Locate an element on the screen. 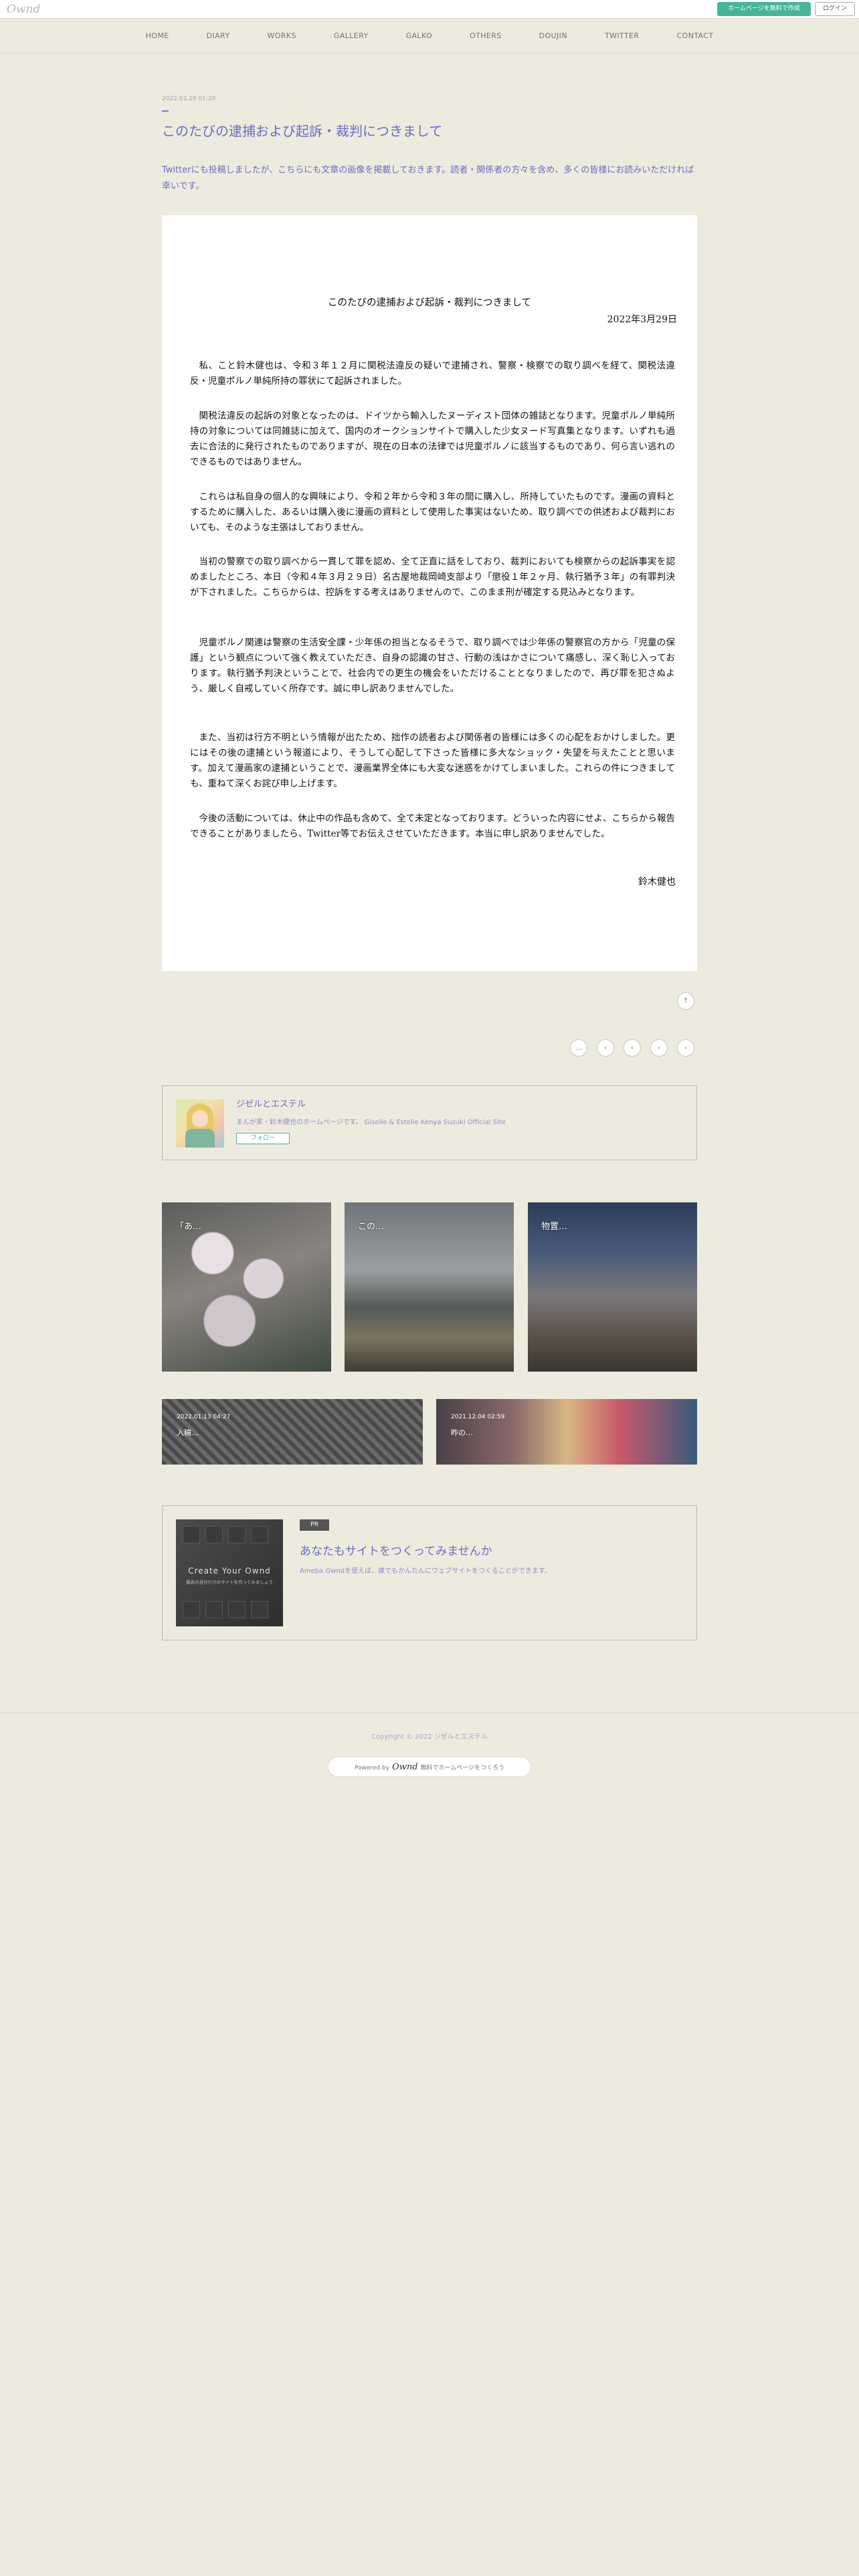  nav-works: WORKS is located at coordinates (281, 35).